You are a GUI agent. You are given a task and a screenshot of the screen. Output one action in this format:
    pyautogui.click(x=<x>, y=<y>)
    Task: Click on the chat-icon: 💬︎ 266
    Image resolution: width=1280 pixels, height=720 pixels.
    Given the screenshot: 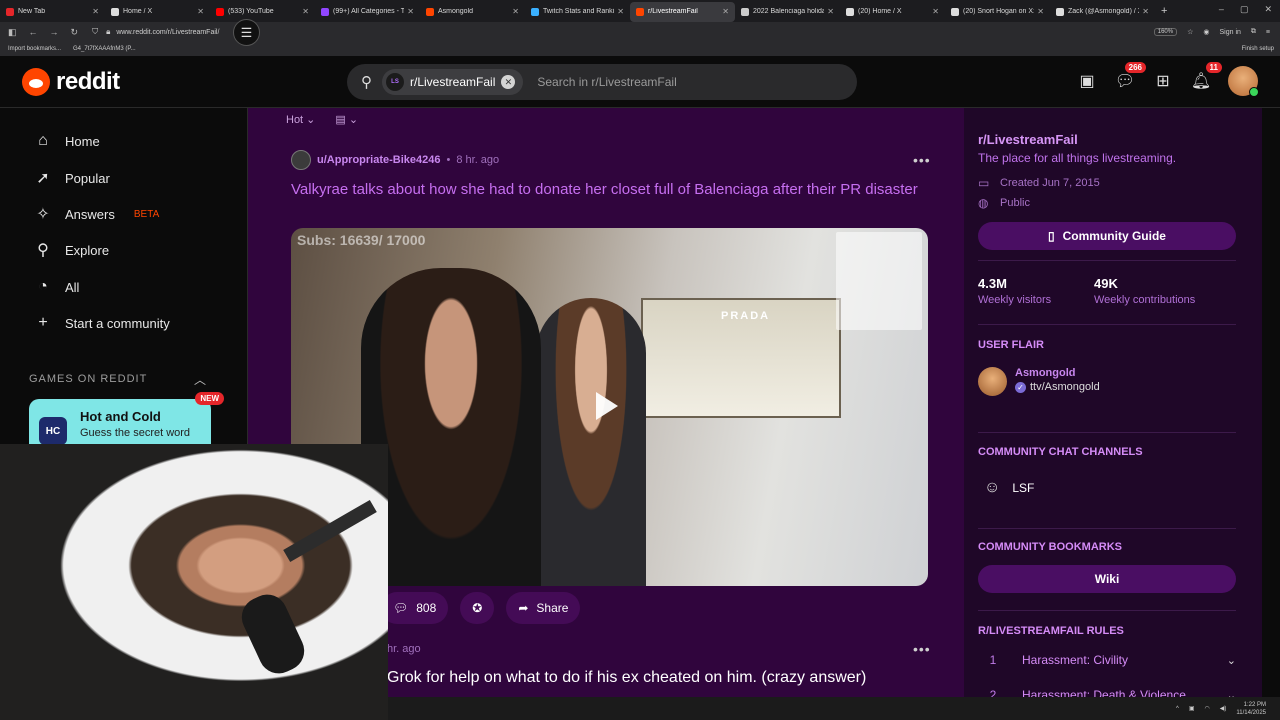 What is the action you would take?
    pyautogui.click(x=1130, y=77)
    